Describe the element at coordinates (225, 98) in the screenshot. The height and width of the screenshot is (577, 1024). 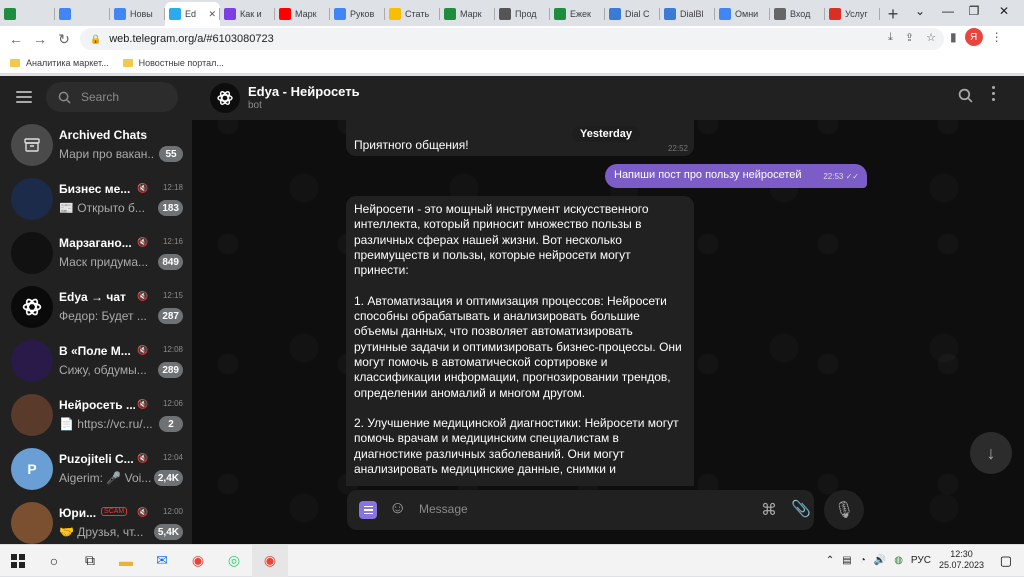
I see `bot-avatar` at that location.